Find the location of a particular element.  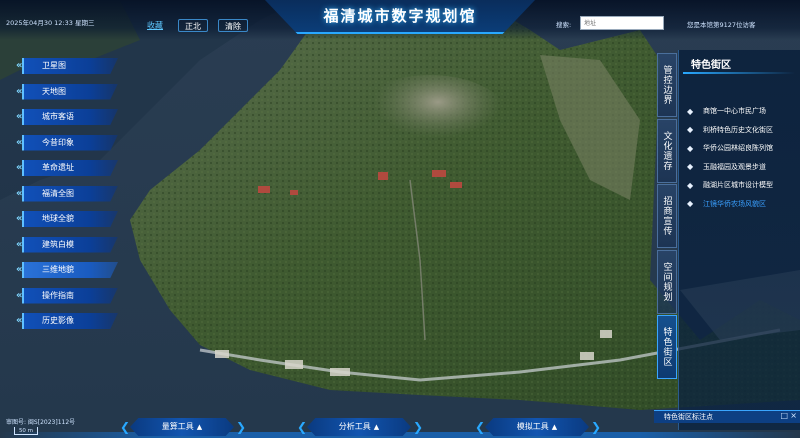

favorite-button: 收藏 is located at coordinates (155, 25).